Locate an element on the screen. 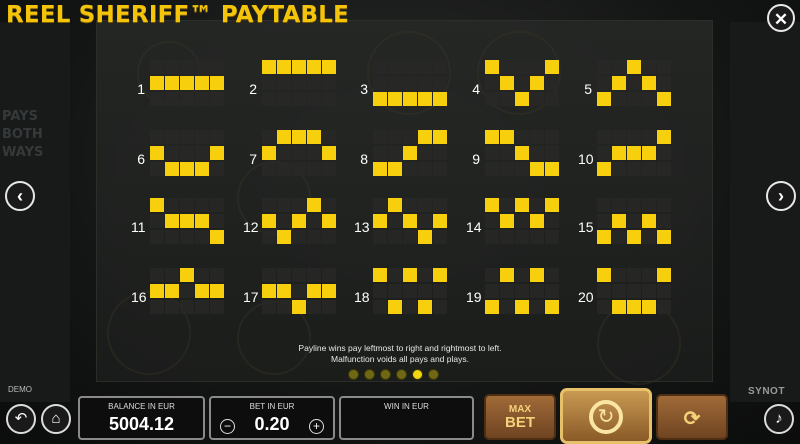  pagination-dot-active is located at coordinates (417, 374).